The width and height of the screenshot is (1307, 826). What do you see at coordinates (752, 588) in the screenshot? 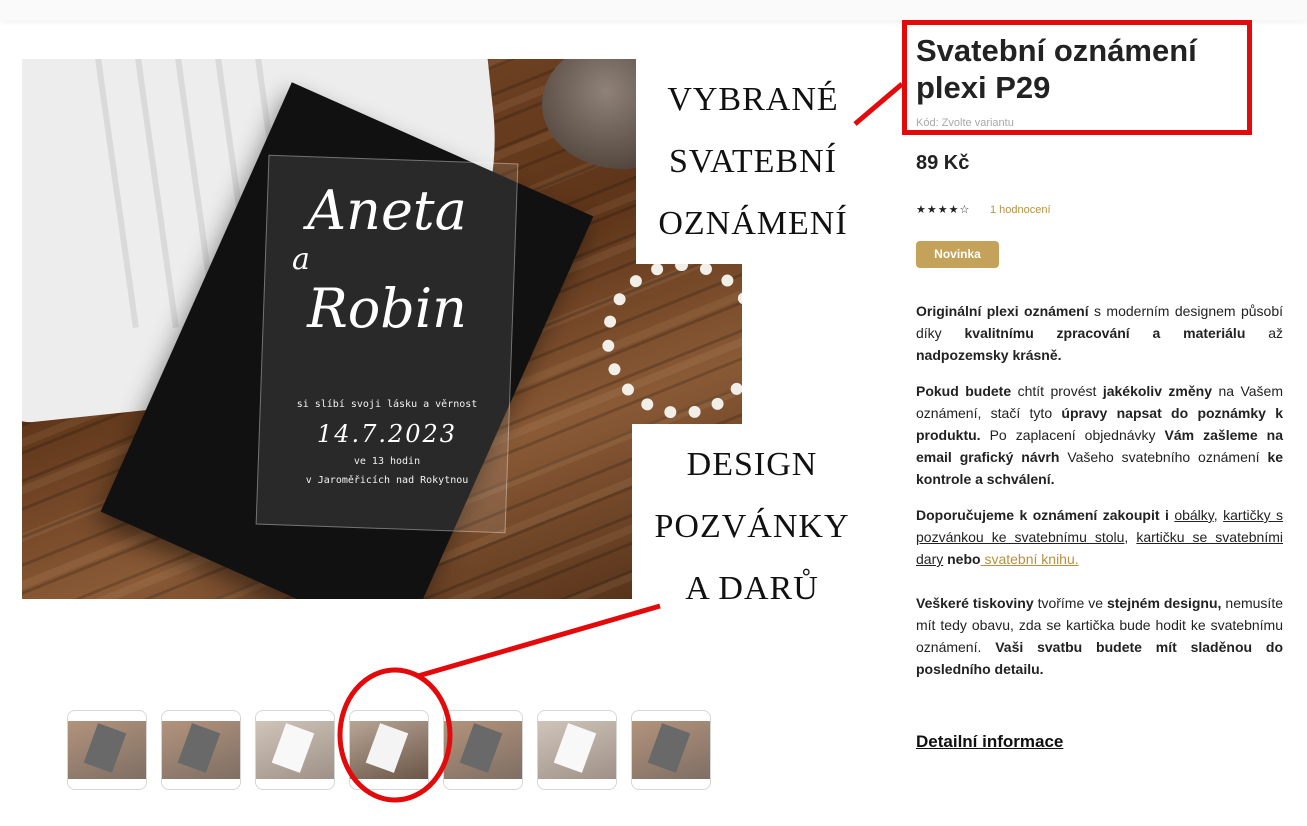
I see `overlay-line: A DARŮ` at bounding box center [752, 588].